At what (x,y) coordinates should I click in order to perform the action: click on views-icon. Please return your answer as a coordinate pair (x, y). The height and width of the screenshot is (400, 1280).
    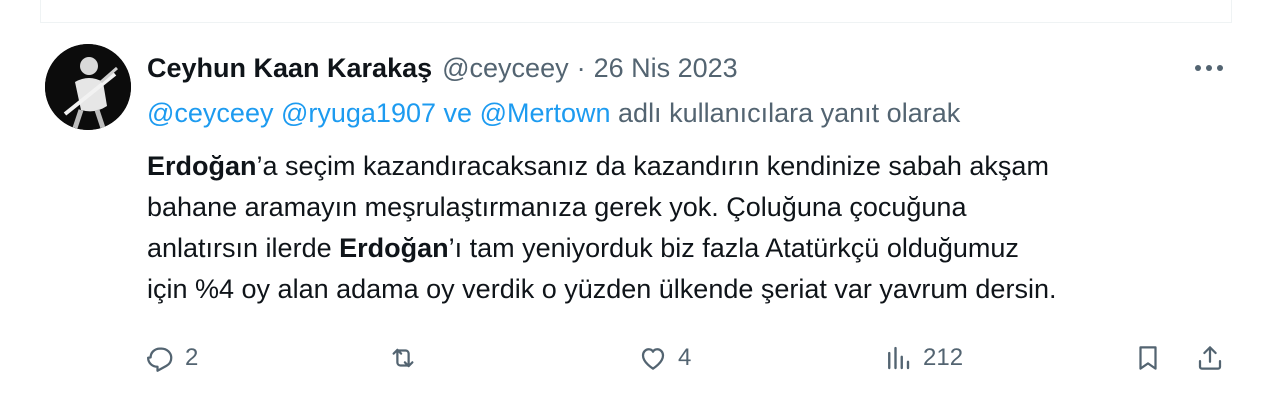
    Looking at the image, I should click on (899, 358).